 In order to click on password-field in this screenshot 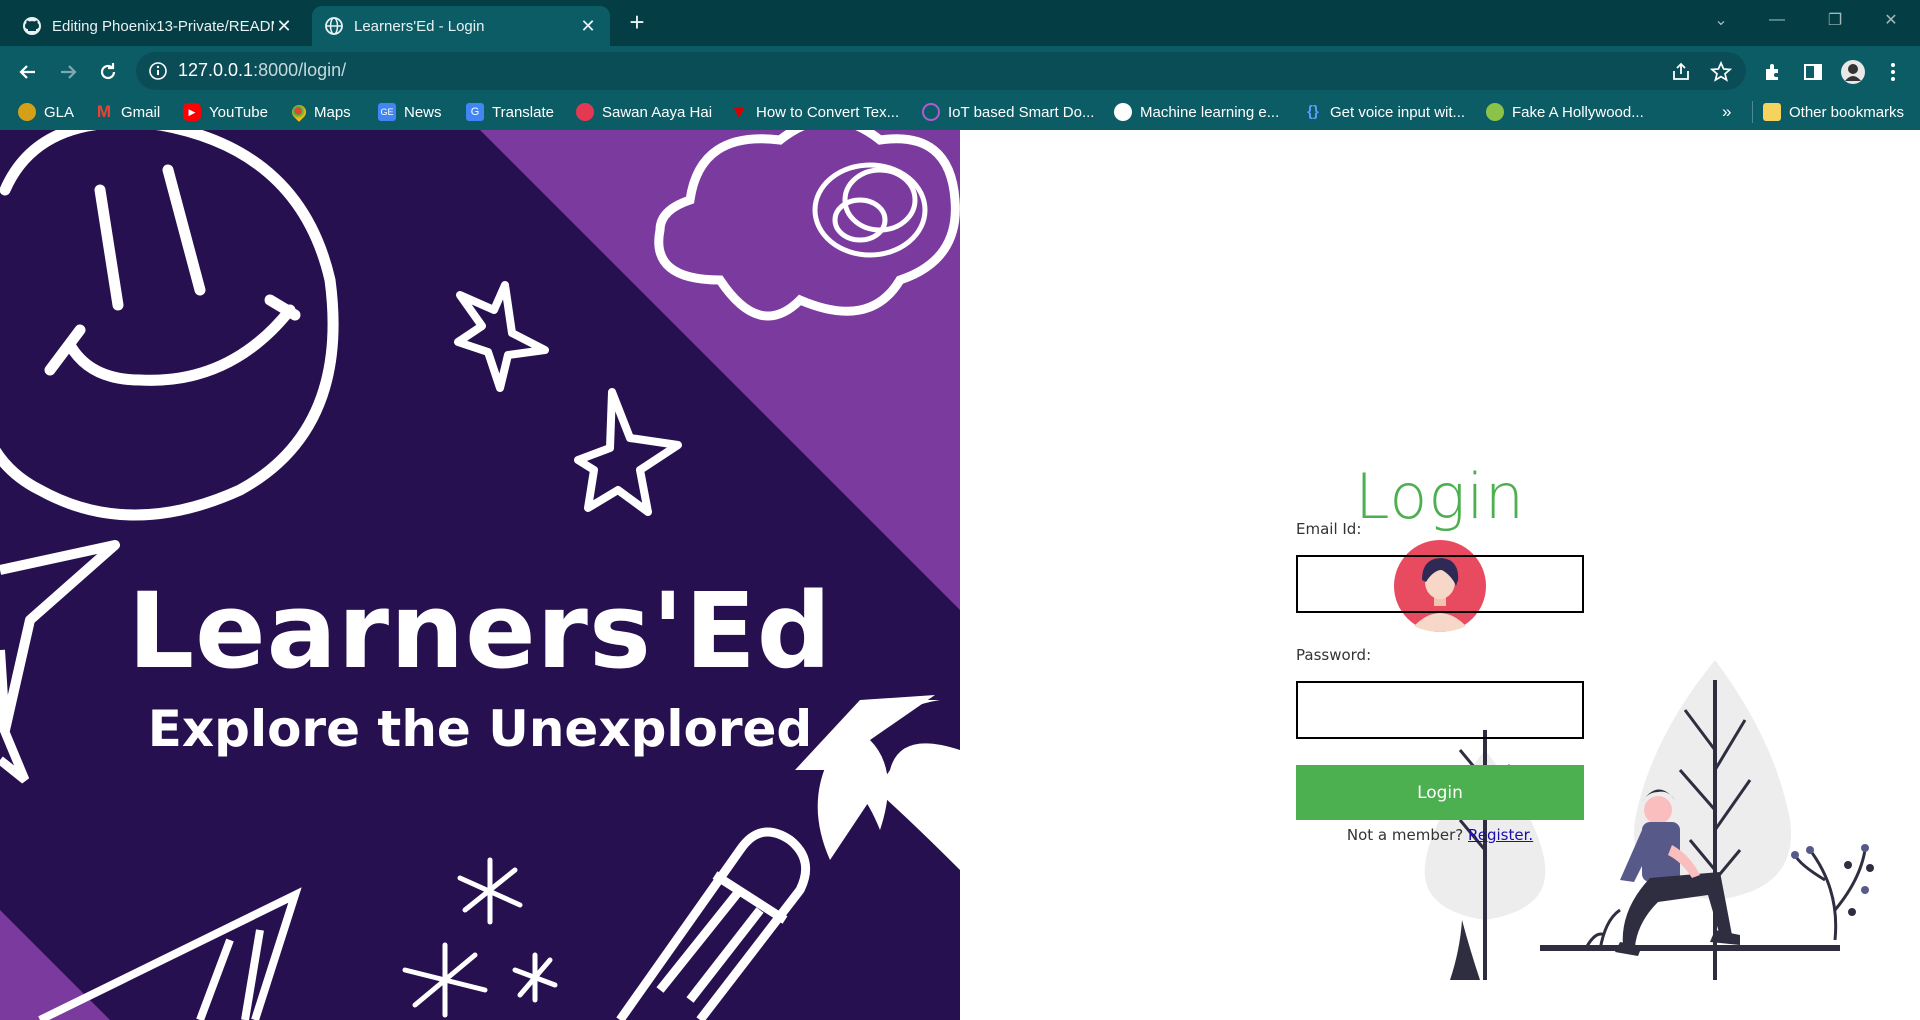, I will do `click(1440, 710)`.